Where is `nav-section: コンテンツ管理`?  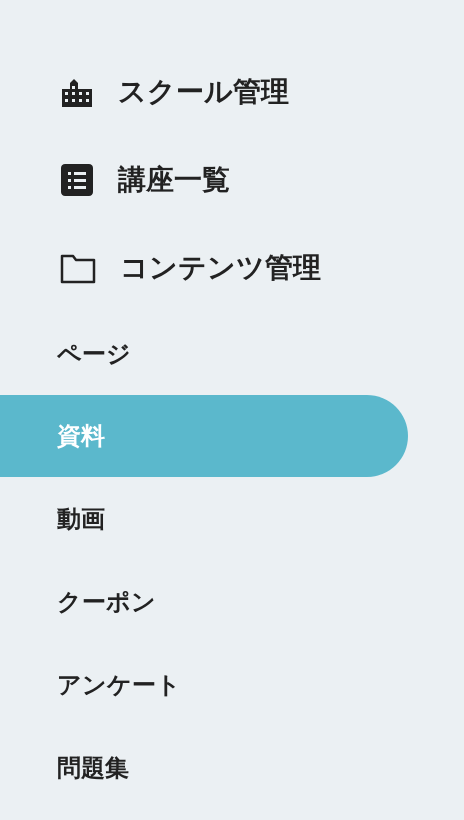
nav-section: コンテンツ管理 is located at coordinates (232, 268).